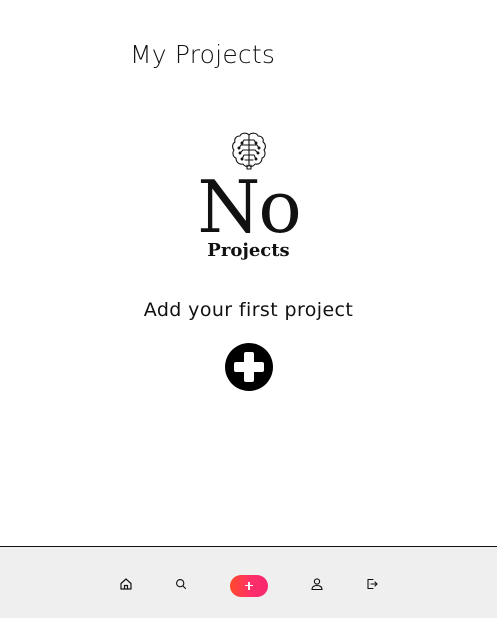  Describe the element at coordinates (203, 54) in the screenshot. I see `page-title: My Projects` at that location.